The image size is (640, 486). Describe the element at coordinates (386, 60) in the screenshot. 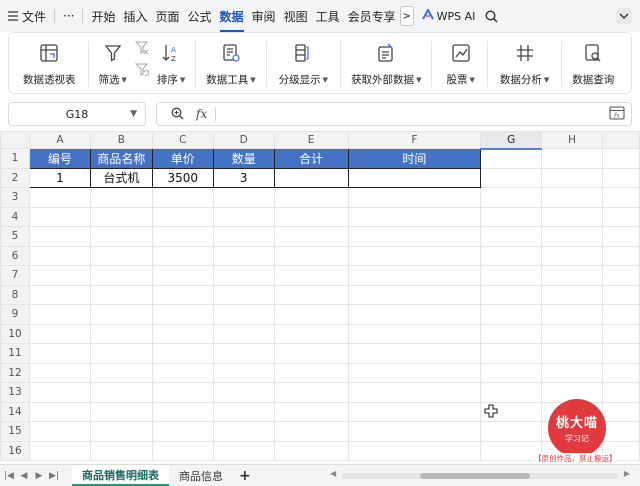

I see `get-external-data-button: 获取外部数据 ▼` at that location.